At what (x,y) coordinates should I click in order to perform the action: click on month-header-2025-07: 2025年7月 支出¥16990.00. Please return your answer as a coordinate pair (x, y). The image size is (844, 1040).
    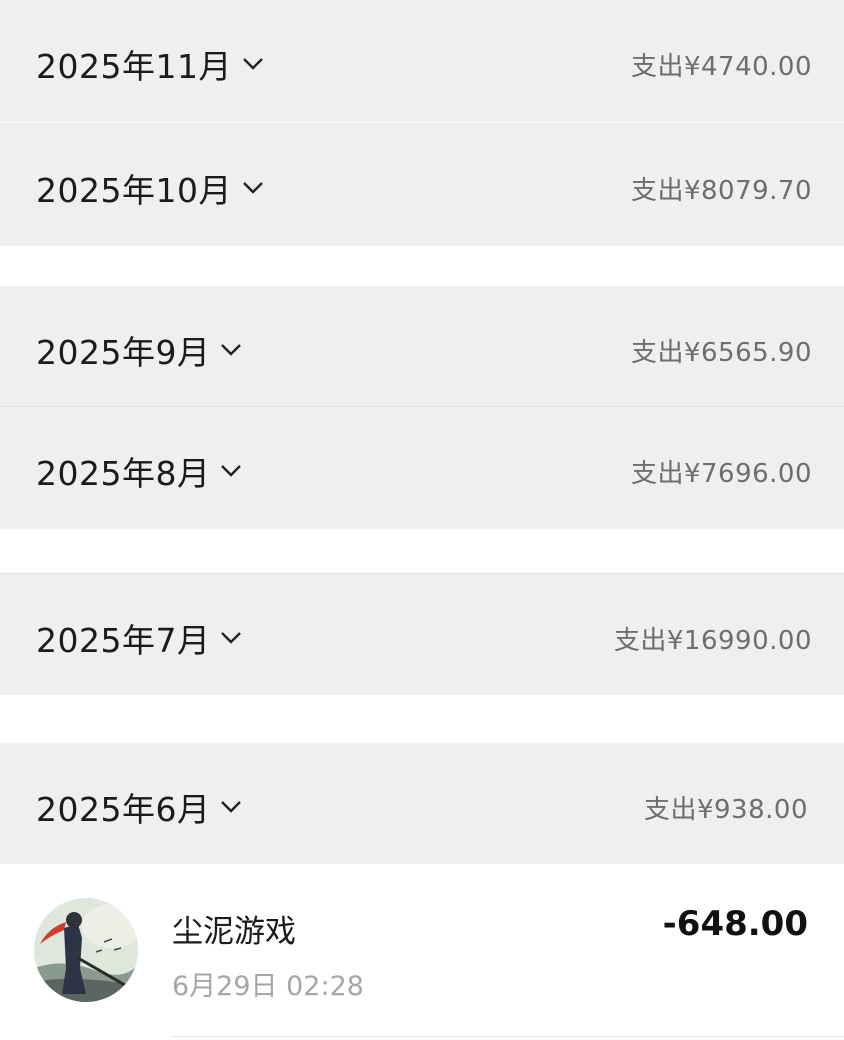
    Looking at the image, I should click on (422, 634).